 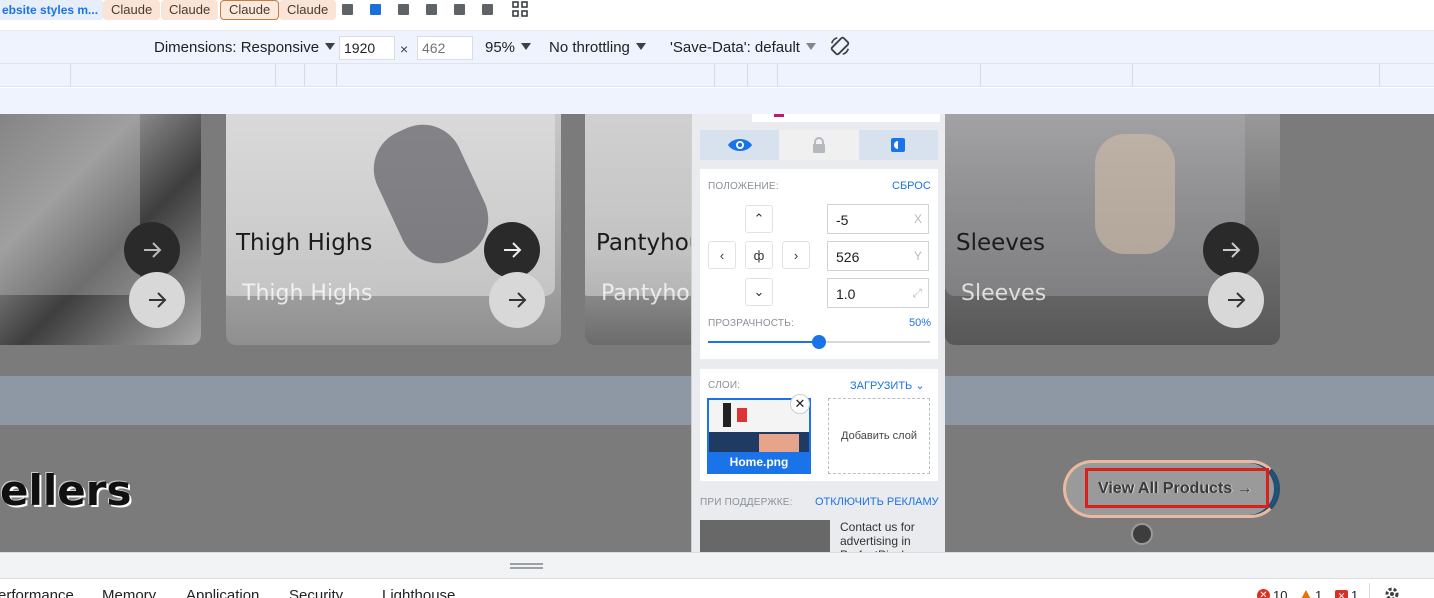 I want to click on chevron-down-icon: ⌄, so click(x=920, y=386).